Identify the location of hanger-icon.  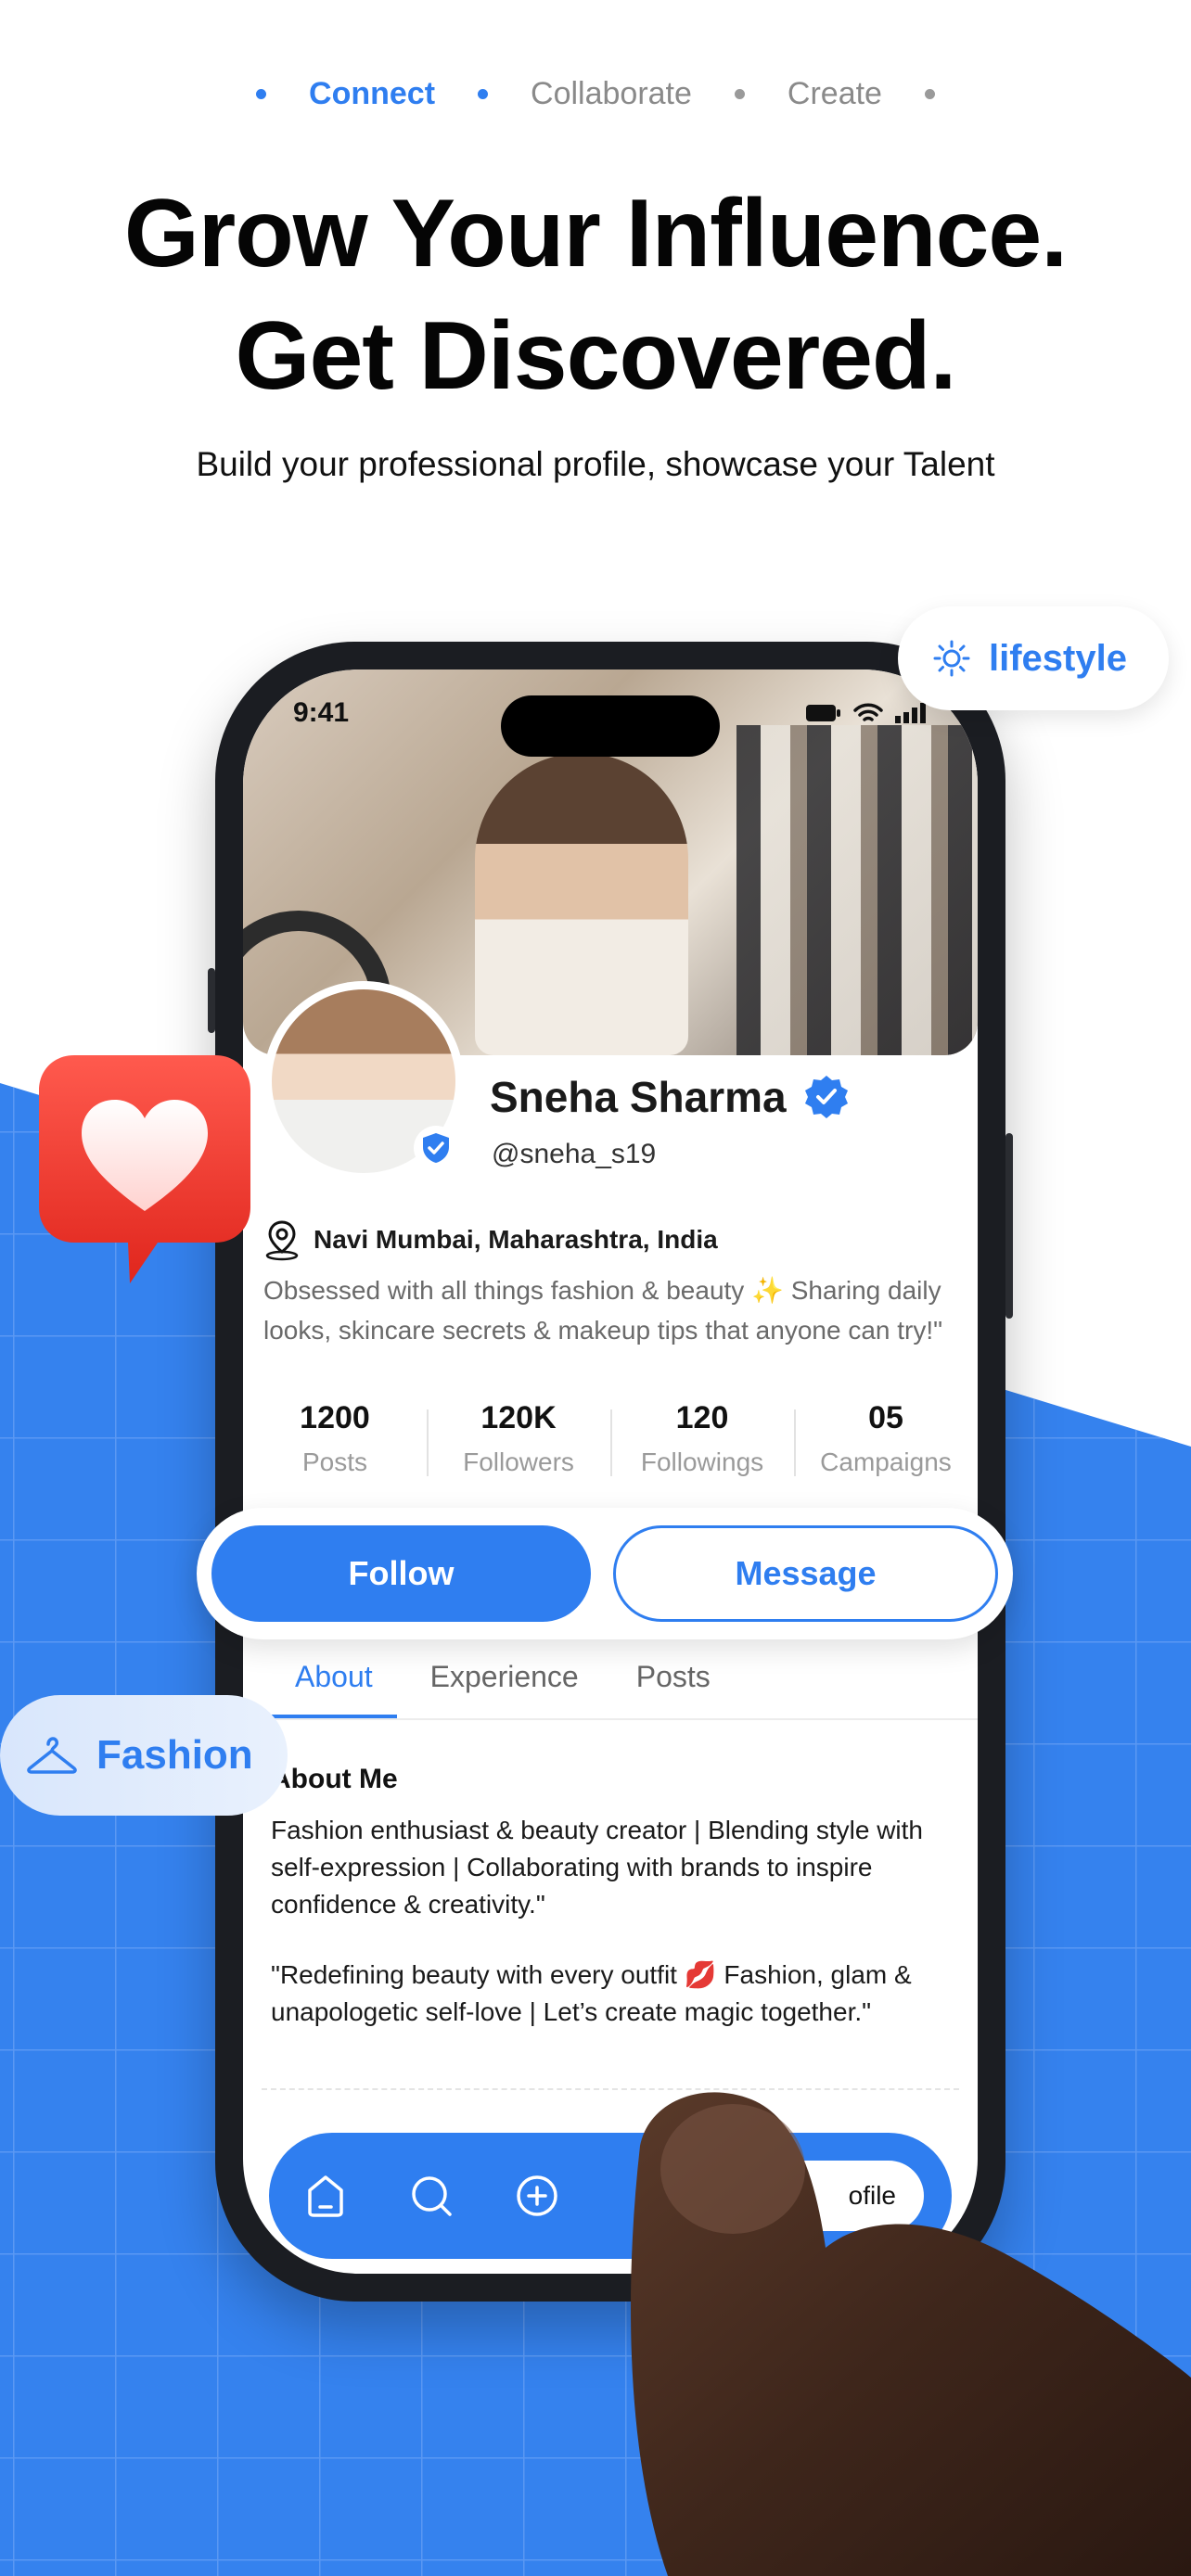
(52, 1755).